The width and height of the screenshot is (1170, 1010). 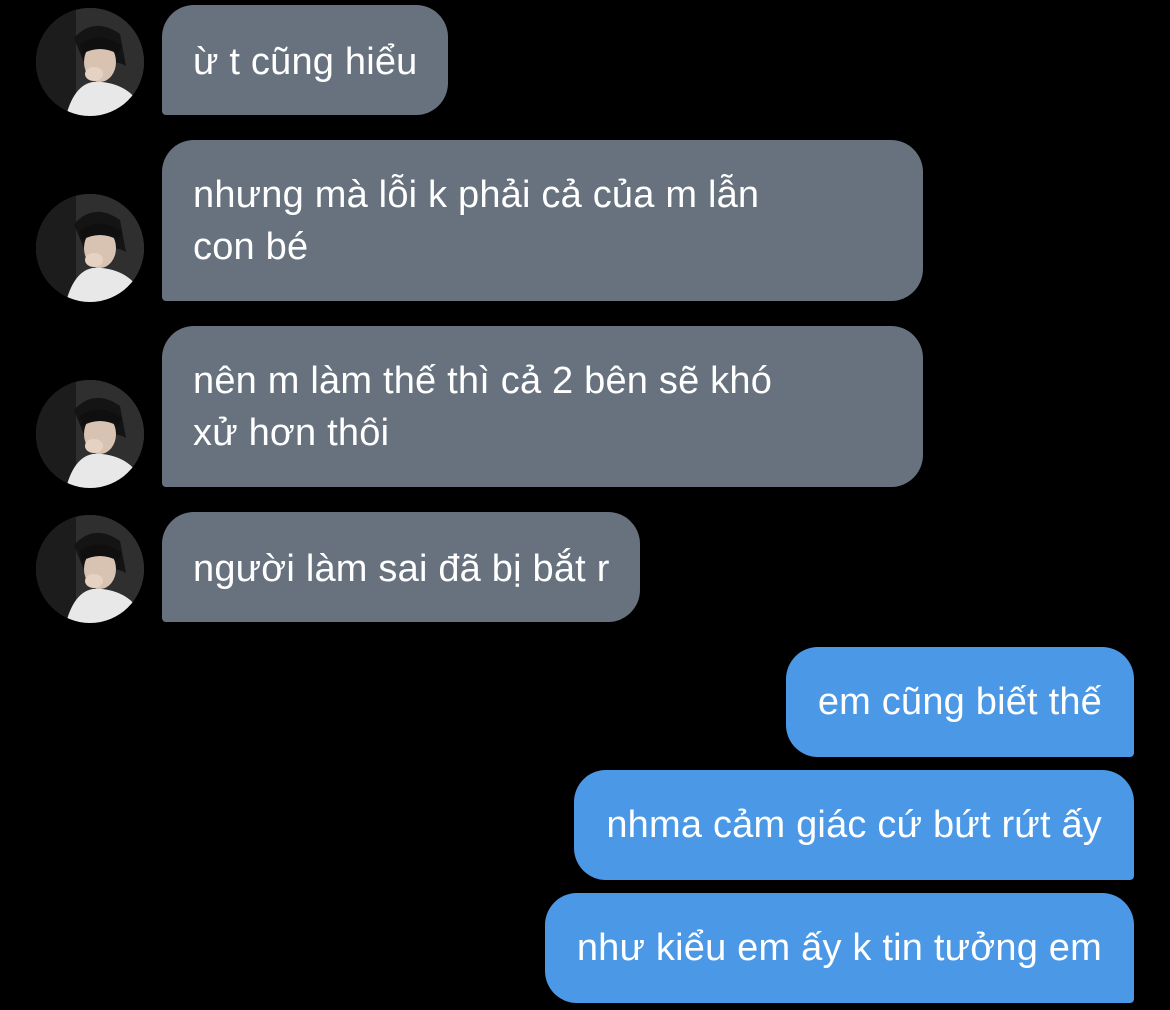 What do you see at coordinates (839, 948) in the screenshot?
I see `sent-message-bubble: như kiểu em ấy k tin tưởng em` at bounding box center [839, 948].